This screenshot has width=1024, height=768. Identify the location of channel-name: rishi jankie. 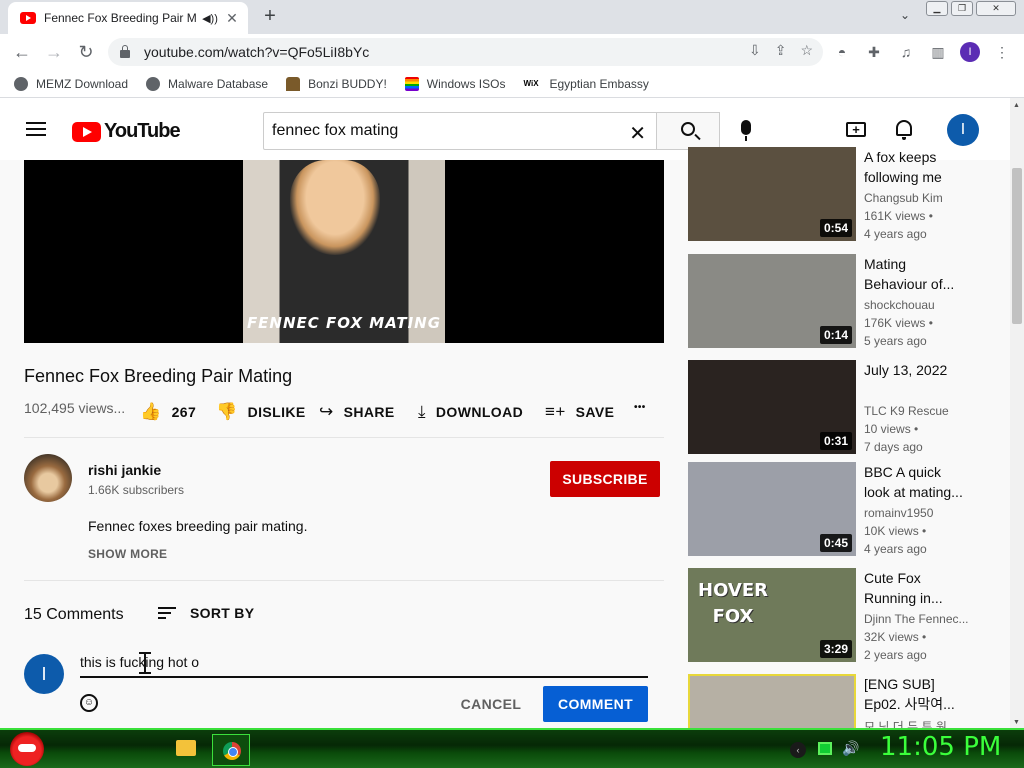
(124, 470).